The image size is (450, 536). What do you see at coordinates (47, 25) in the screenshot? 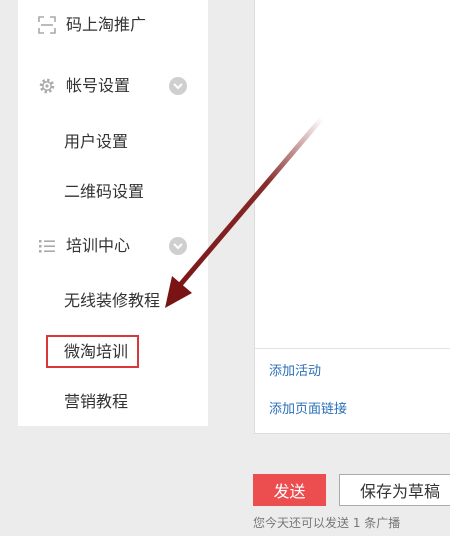
I see `scan-icon` at bounding box center [47, 25].